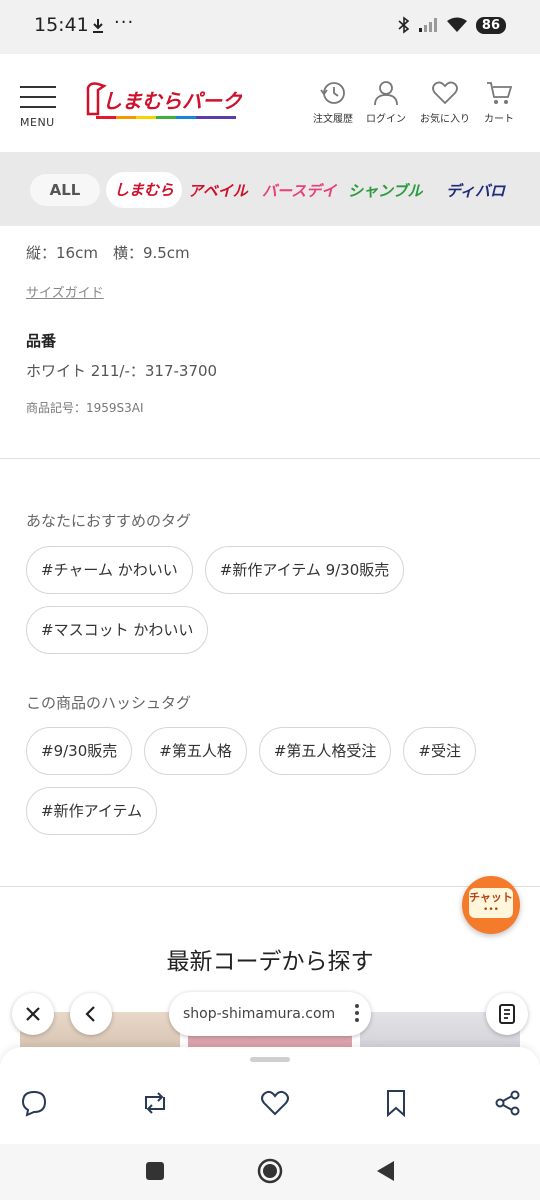 The height and width of the screenshot is (1200, 540). What do you see at coordinates (108, 253) in the screenshot?
I see `size-text: 縦：16cm 横：9.5cm` at bounding box center [108, 253].